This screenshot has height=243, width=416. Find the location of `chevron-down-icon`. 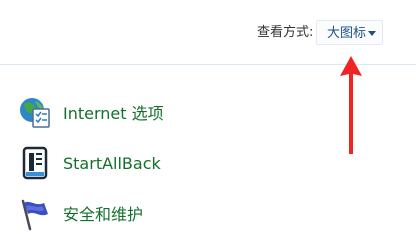

chevron-down-icon is located at coordinates (372, 33).